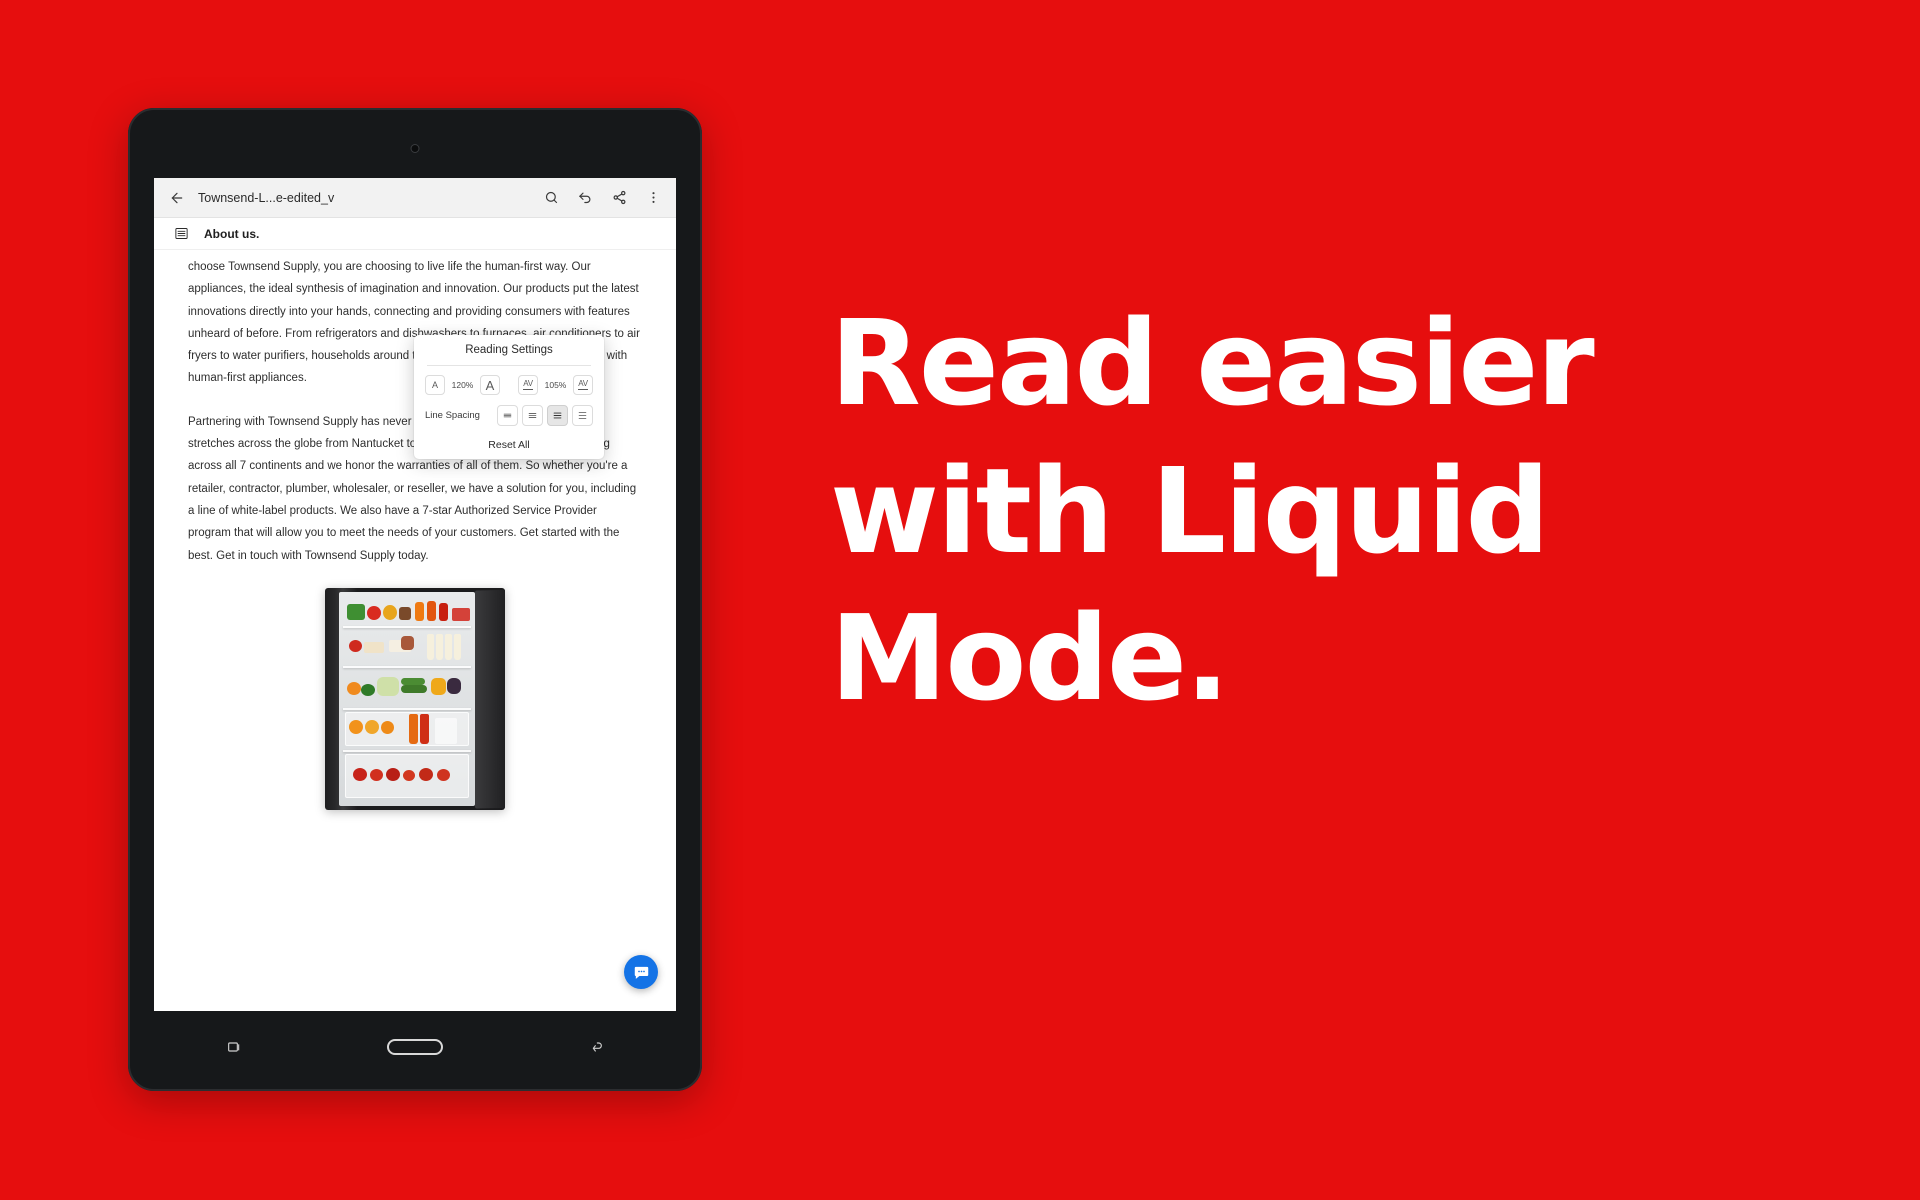 This screenshot has width=1920, height=1200. I want to click on document-title: Townsend-L...e-edited_v, so click(266, 197).